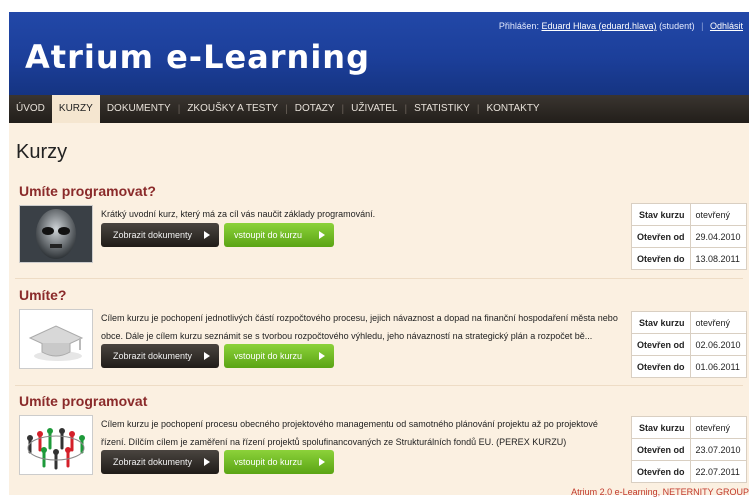 This screenshot has height=499, width=749. I want to click on logout-link: Odhlásit, so click(726, 26).